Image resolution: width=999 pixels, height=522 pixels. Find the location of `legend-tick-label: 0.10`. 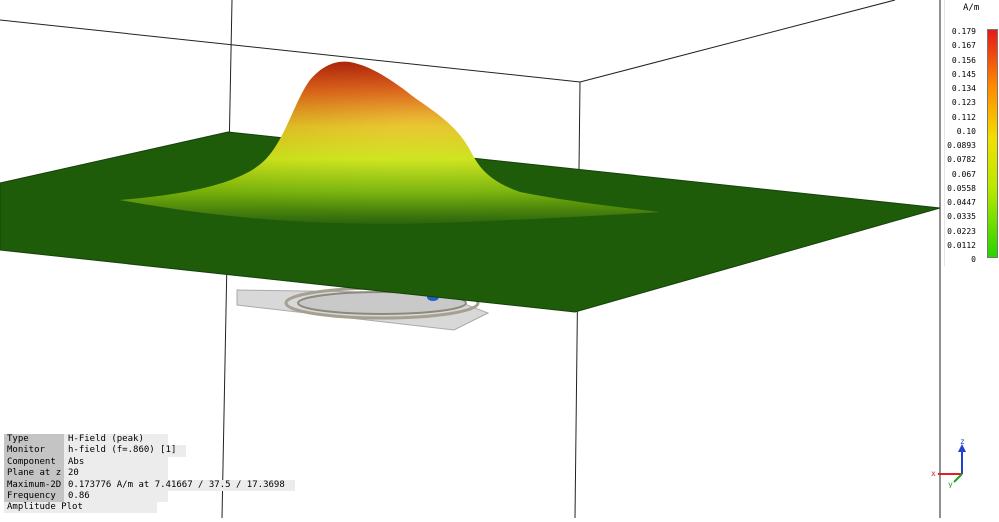

legend-tick-label: 0.10 is located at coordinates (966, 131).